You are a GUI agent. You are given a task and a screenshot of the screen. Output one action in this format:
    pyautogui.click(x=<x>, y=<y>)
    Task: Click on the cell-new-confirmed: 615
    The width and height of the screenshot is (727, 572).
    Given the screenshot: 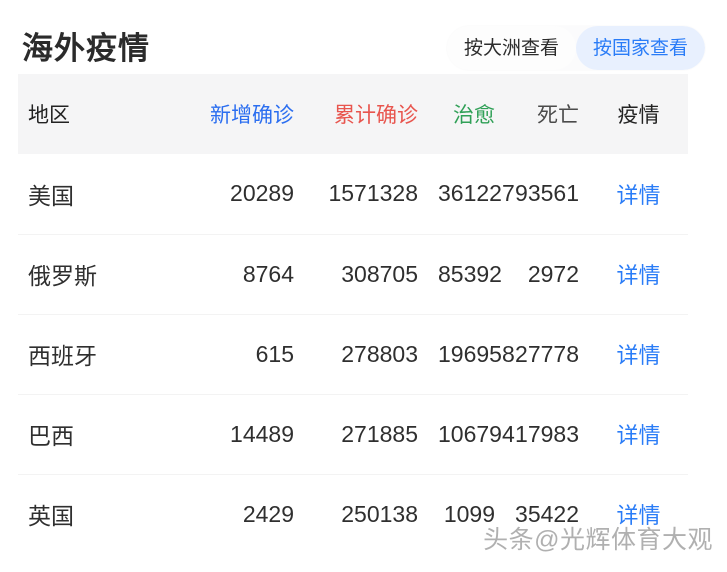 What is the action you would take?
    pyautogui.click(x=246, y=354)
    